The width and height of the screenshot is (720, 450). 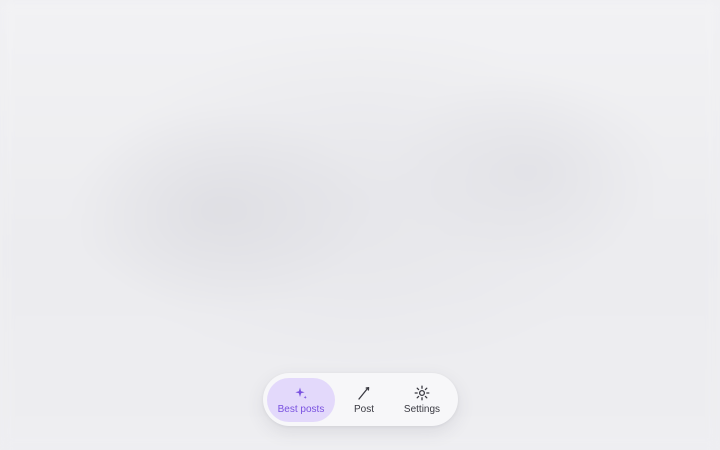 I want to click on tab-label-post: Post, so click(x=363, y=409).